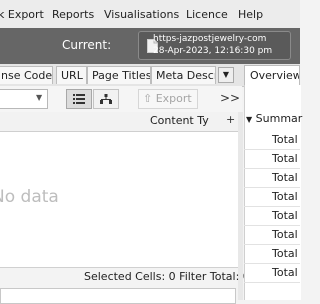 The width and height of the screenshot is (320, 304). What do you see at coordinates (213, 51) in the screenshot?
I see `crawl-date: 28-Apr-2023, 12:16:30 pm` at bounding box center [213, 51].